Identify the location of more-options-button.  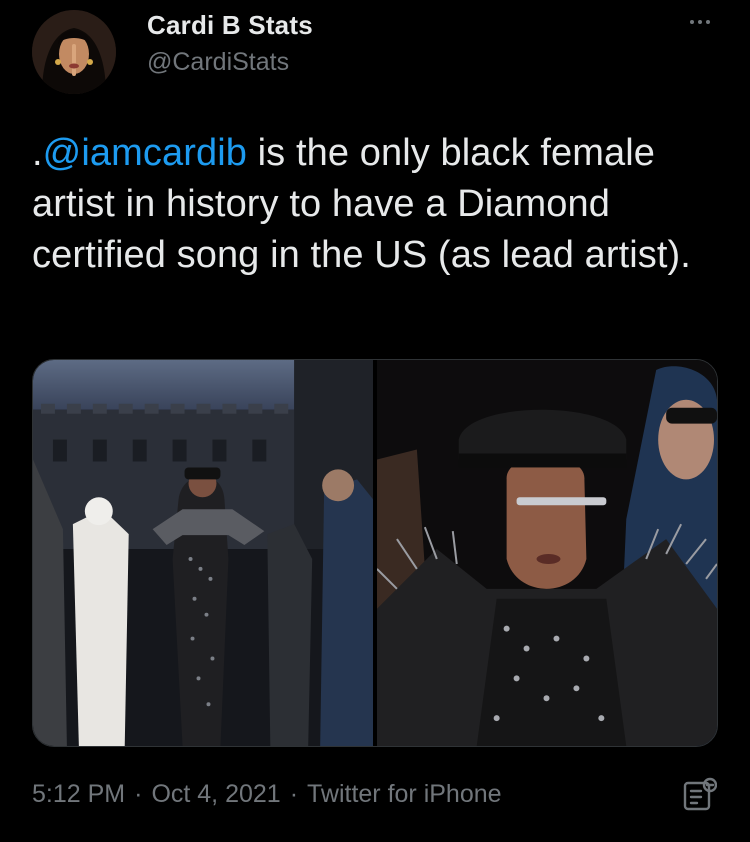
(700, 22).